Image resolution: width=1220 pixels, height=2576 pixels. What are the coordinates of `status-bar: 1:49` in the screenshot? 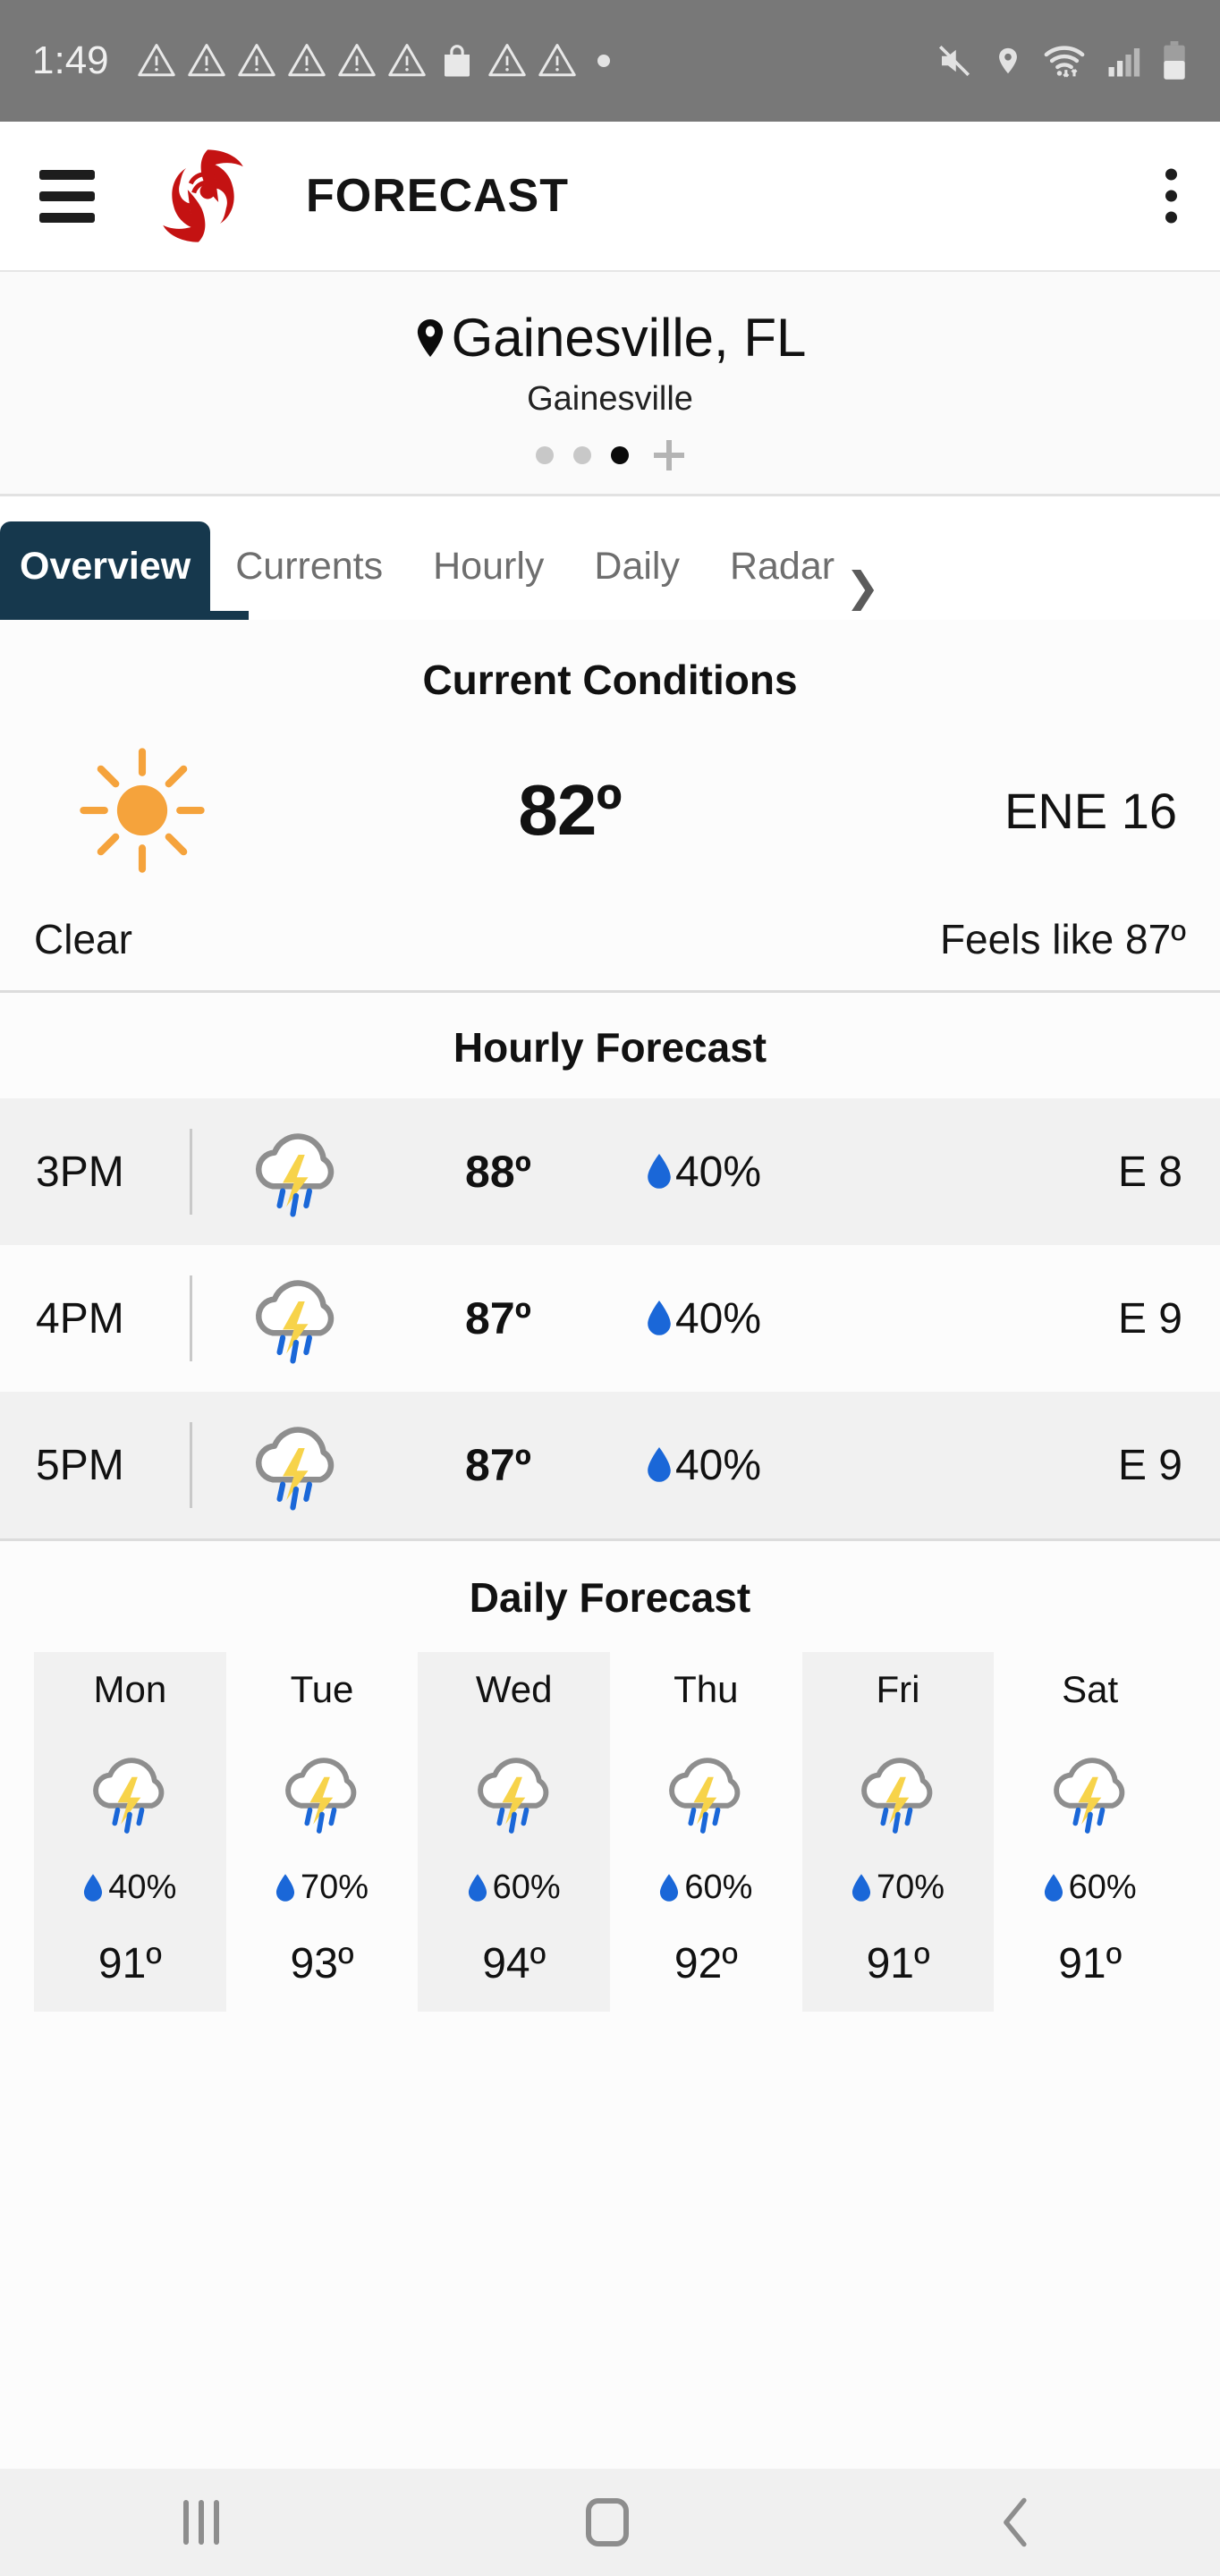 It's located at (610, 61).